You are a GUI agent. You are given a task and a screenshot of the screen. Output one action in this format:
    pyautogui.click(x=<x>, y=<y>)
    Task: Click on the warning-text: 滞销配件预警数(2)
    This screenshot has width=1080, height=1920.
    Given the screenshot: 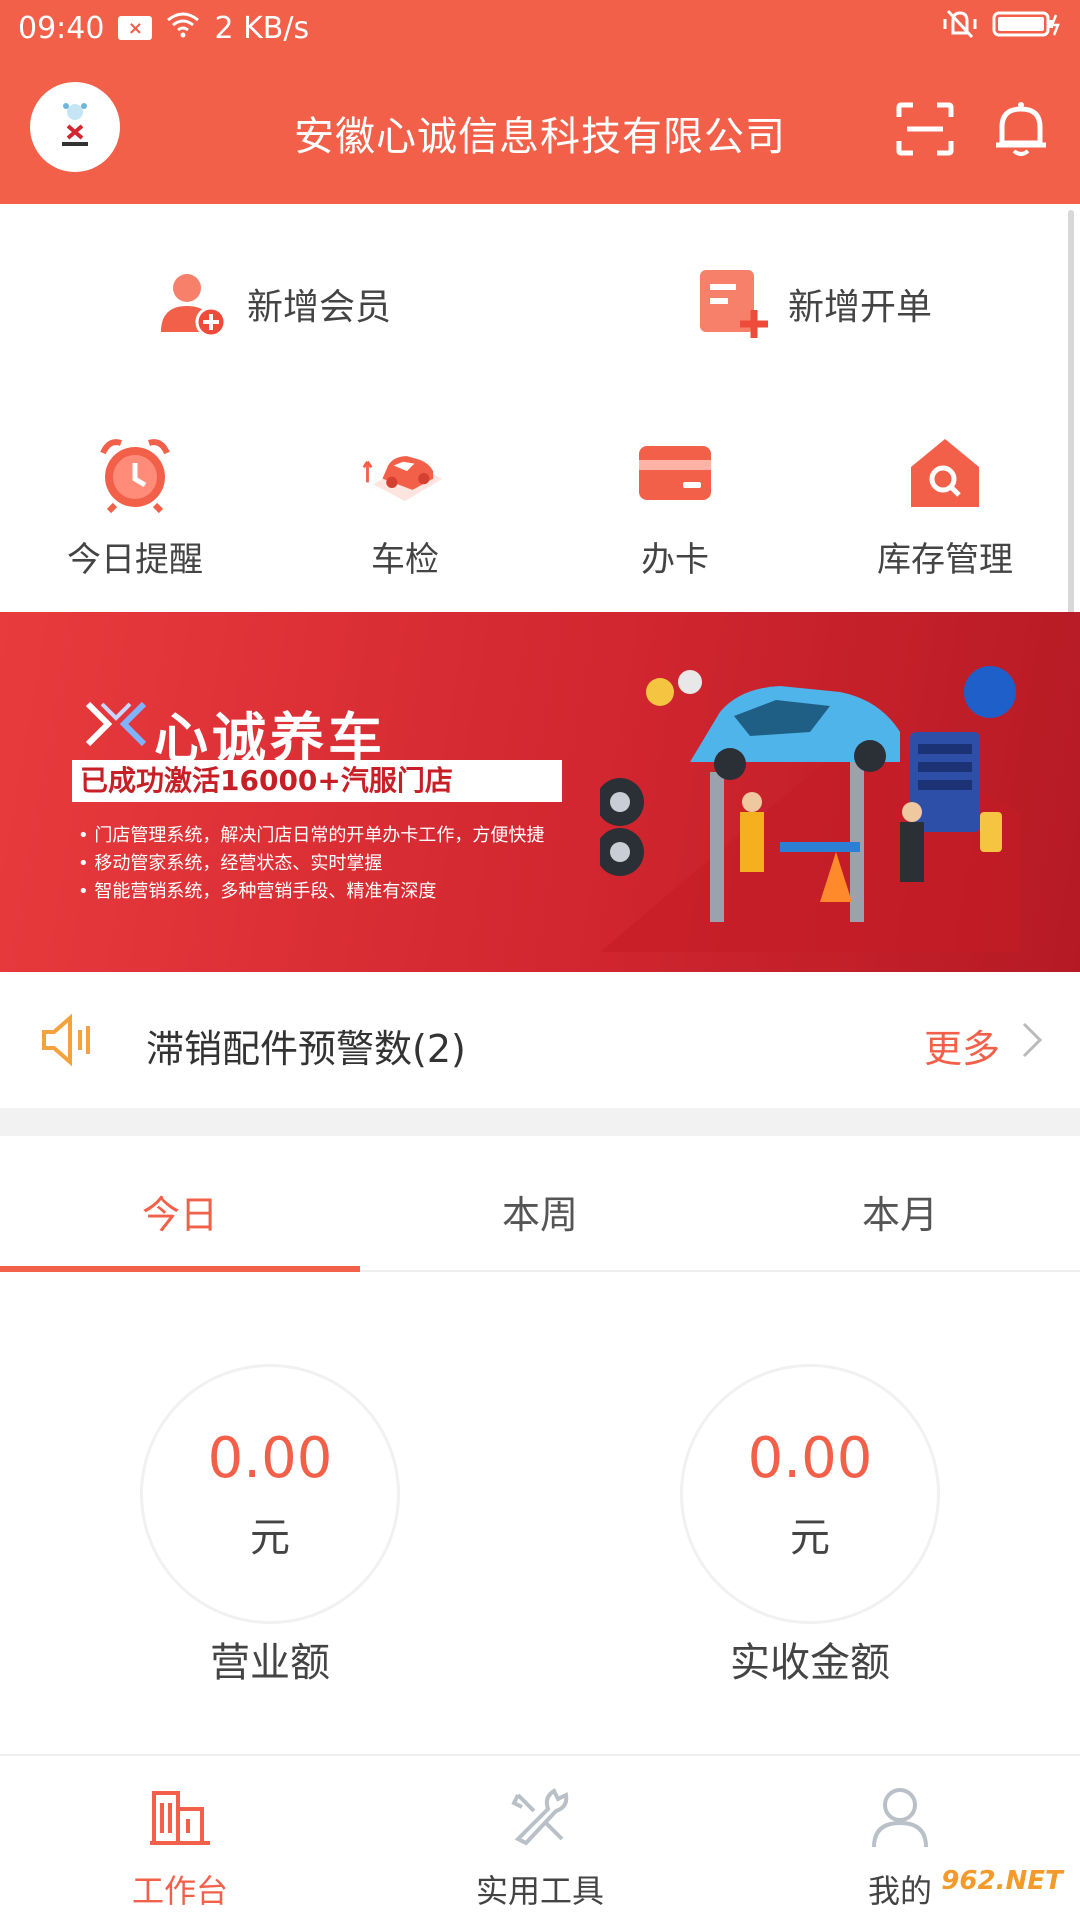 What is the action you would take?
    pyautogui.click(x=306, y=1049)
    